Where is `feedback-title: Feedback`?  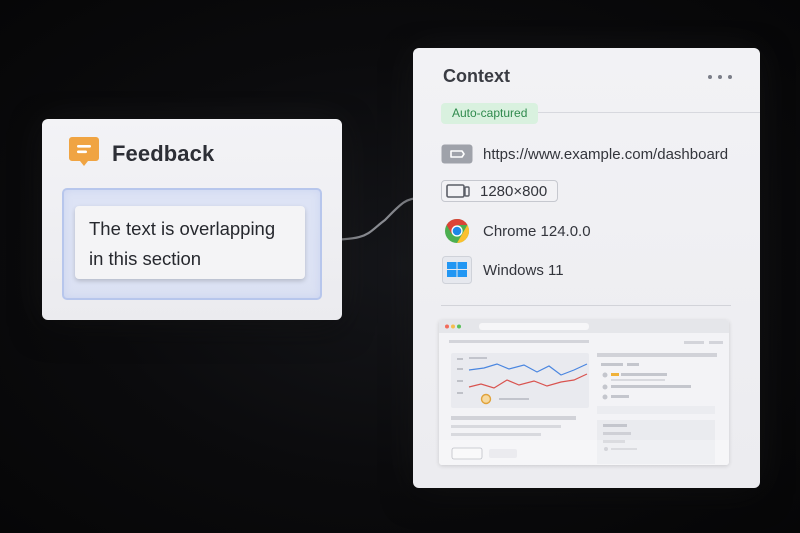
feedback-title: Feedback is located at coordinates (163, 153).